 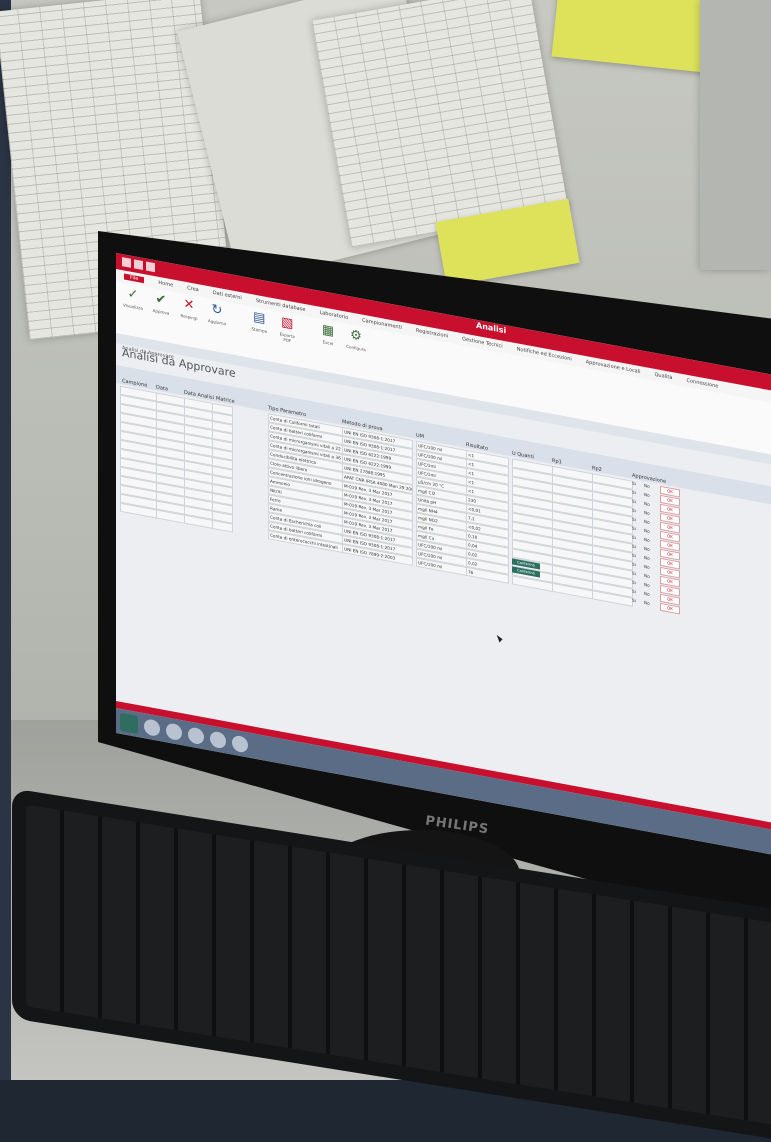 What do you see at coordinates (129, 723) in the screenshot?
I see `start-button` at bounding box center [129, 723].